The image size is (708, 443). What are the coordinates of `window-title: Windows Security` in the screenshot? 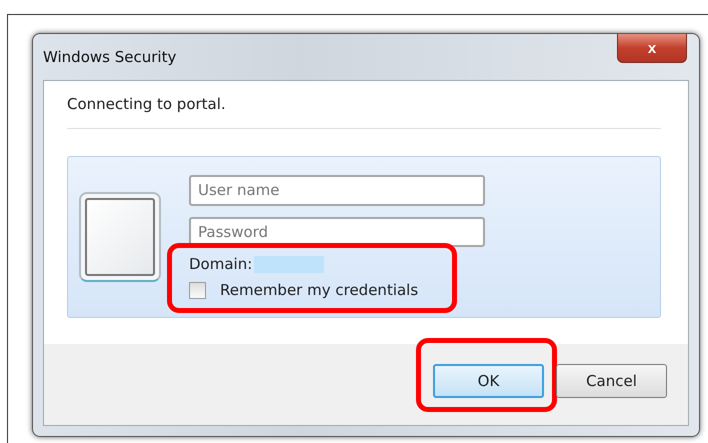 It's located at (109, 57).